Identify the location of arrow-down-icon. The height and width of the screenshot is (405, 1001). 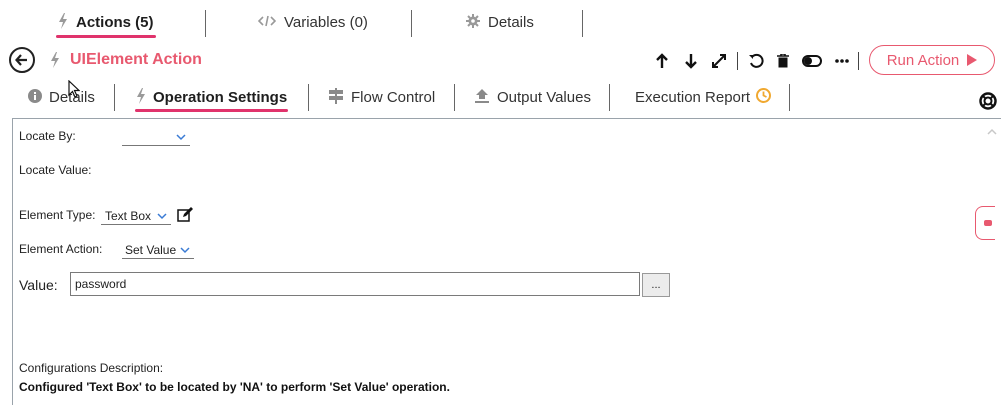
(691, 61).